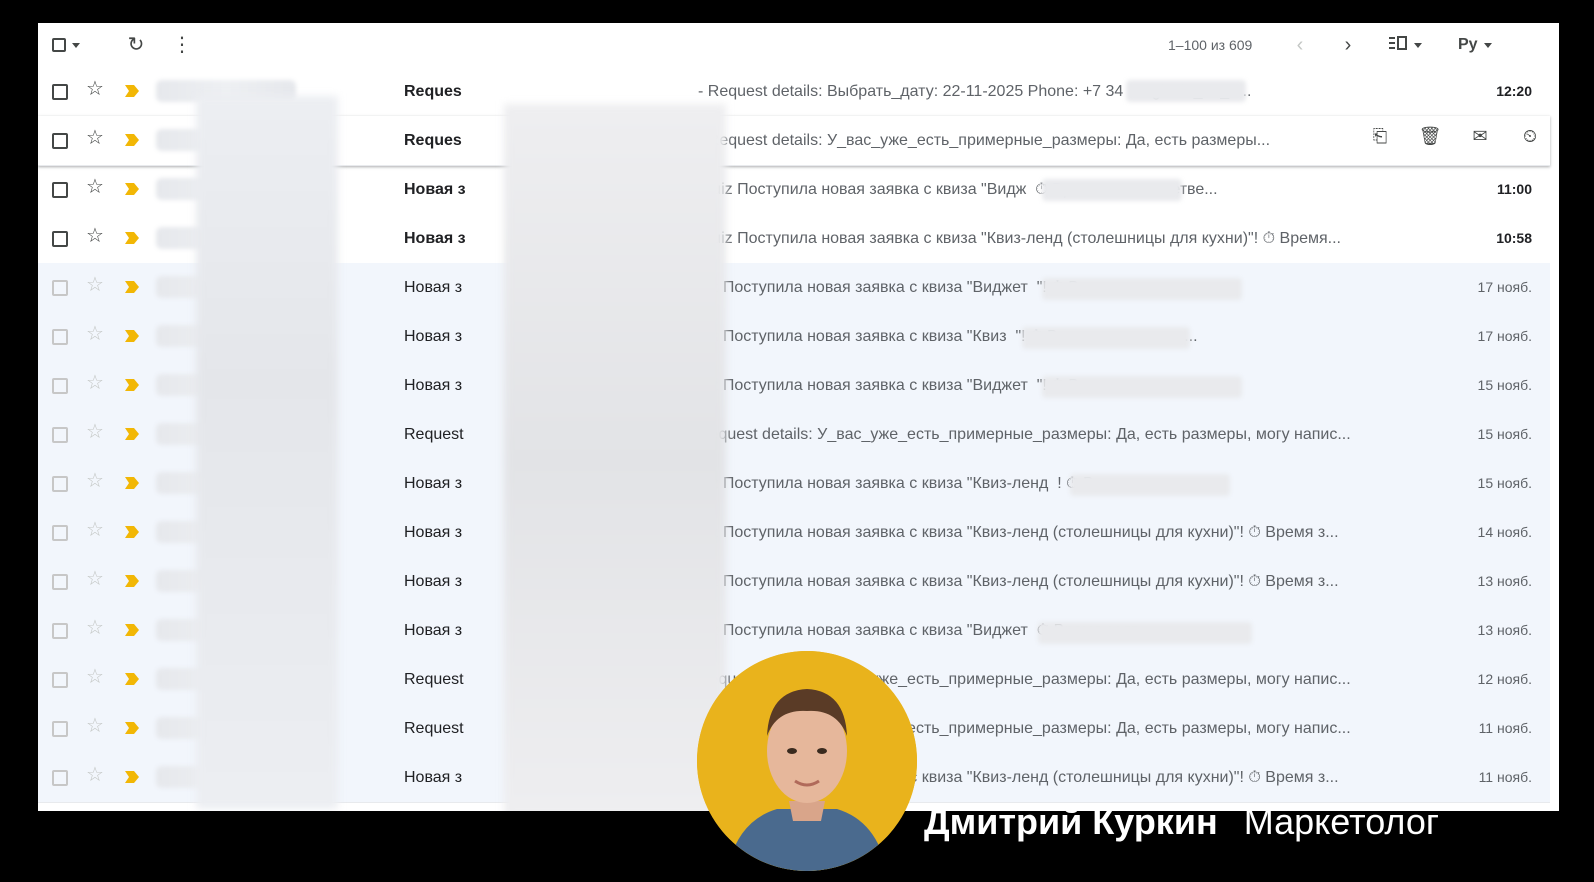  I want to click on pager: 1–100 из 609, so click(1210, 45).